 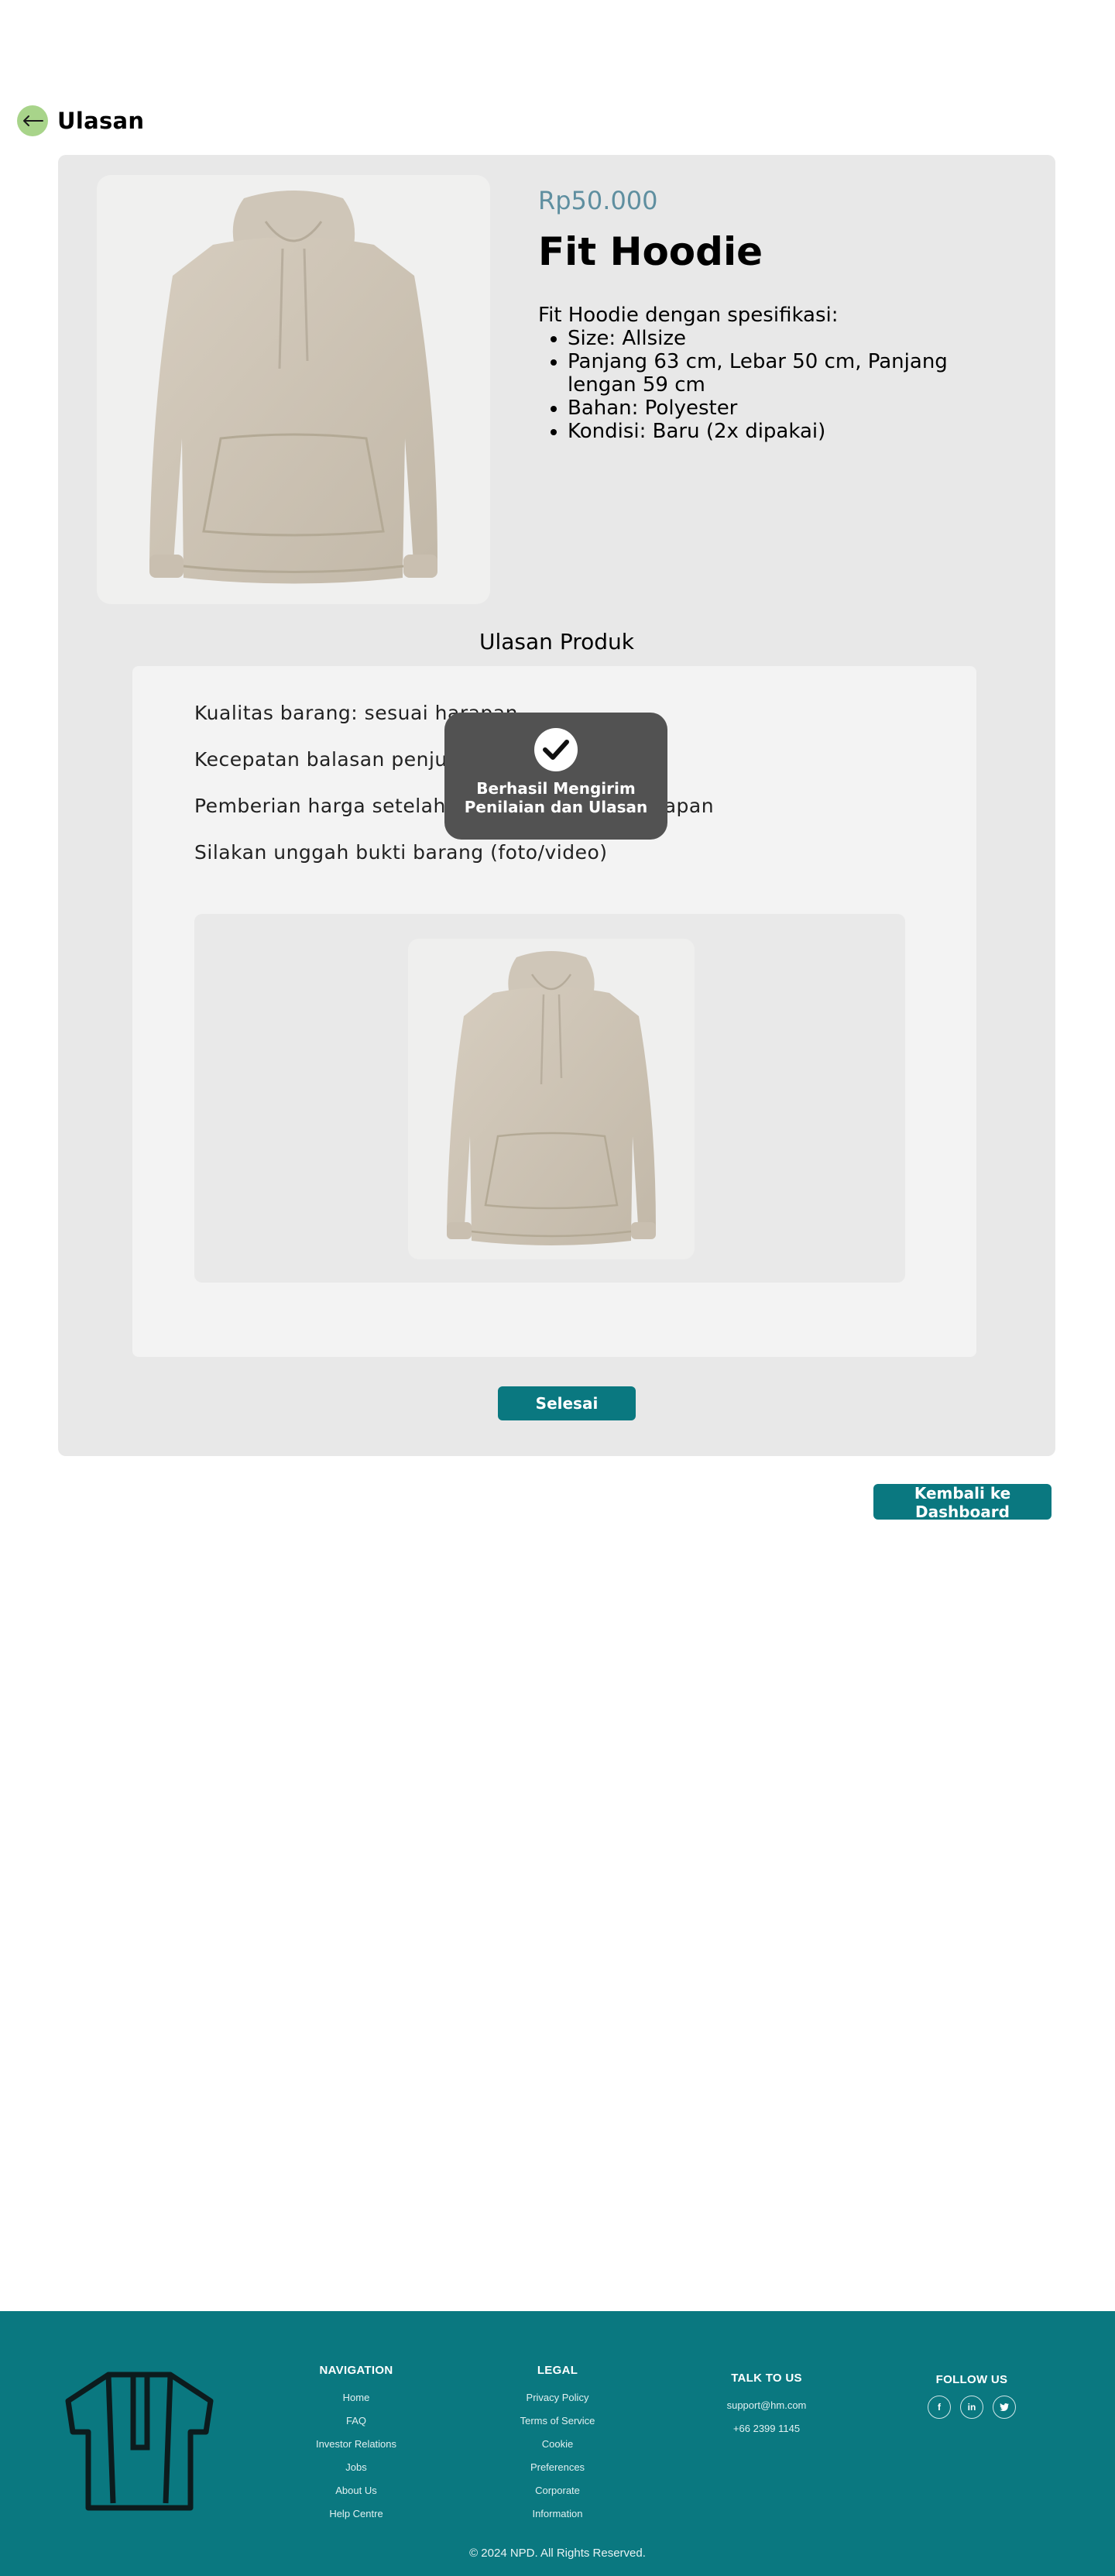 I want to click on footer-link-information: Information, so click(x=557, y=2514).